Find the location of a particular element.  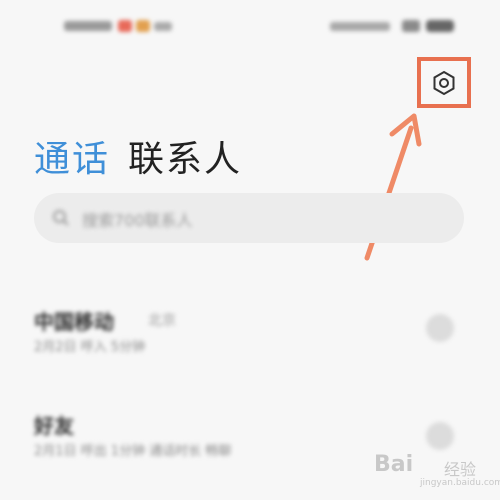

search-placeholder: 搜索700联系人 is located at coordinates (137, 220).